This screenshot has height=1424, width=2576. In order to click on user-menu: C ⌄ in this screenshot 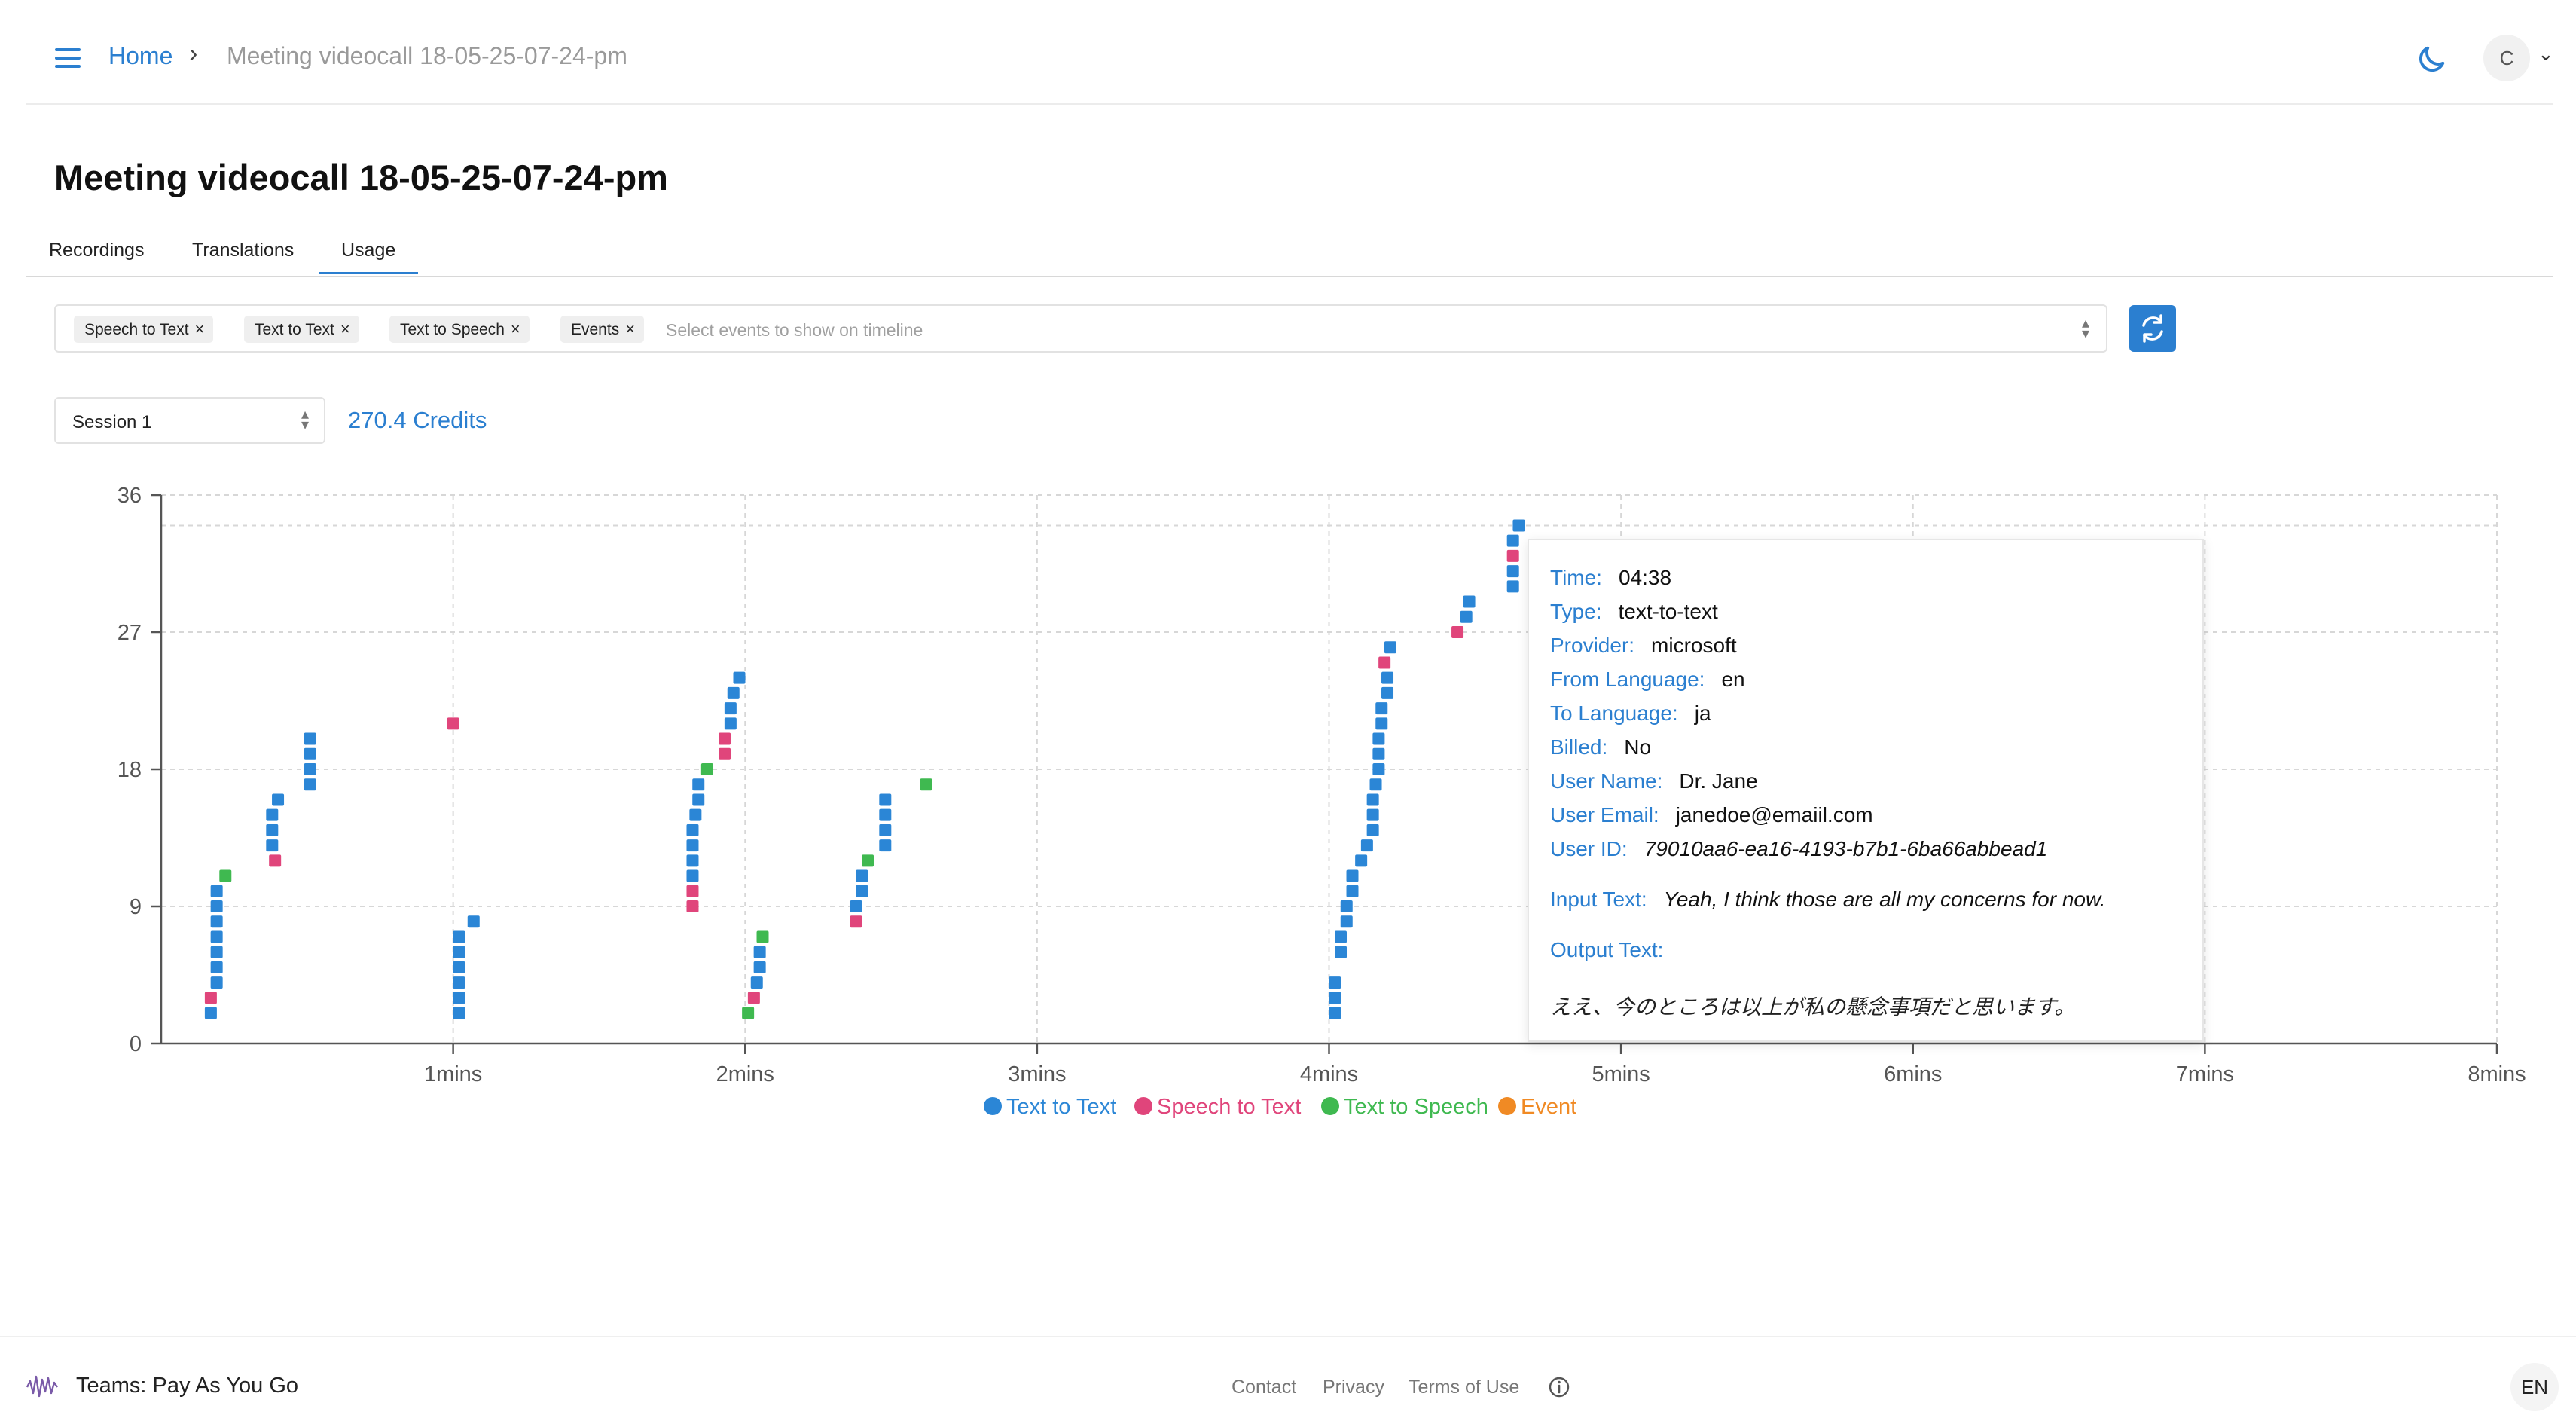, I will do `click(2521, 58)`.